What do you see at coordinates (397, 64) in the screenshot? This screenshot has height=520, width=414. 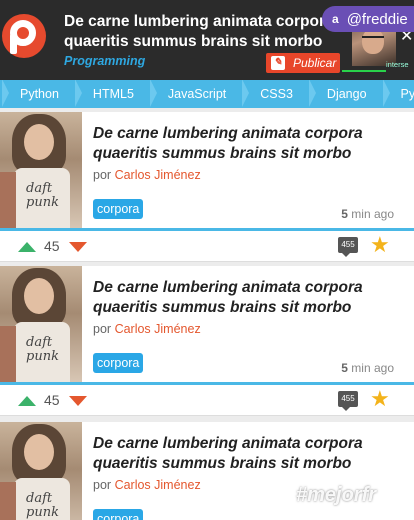 I see `overlay-label: interse` at bounding box center [397, 64].